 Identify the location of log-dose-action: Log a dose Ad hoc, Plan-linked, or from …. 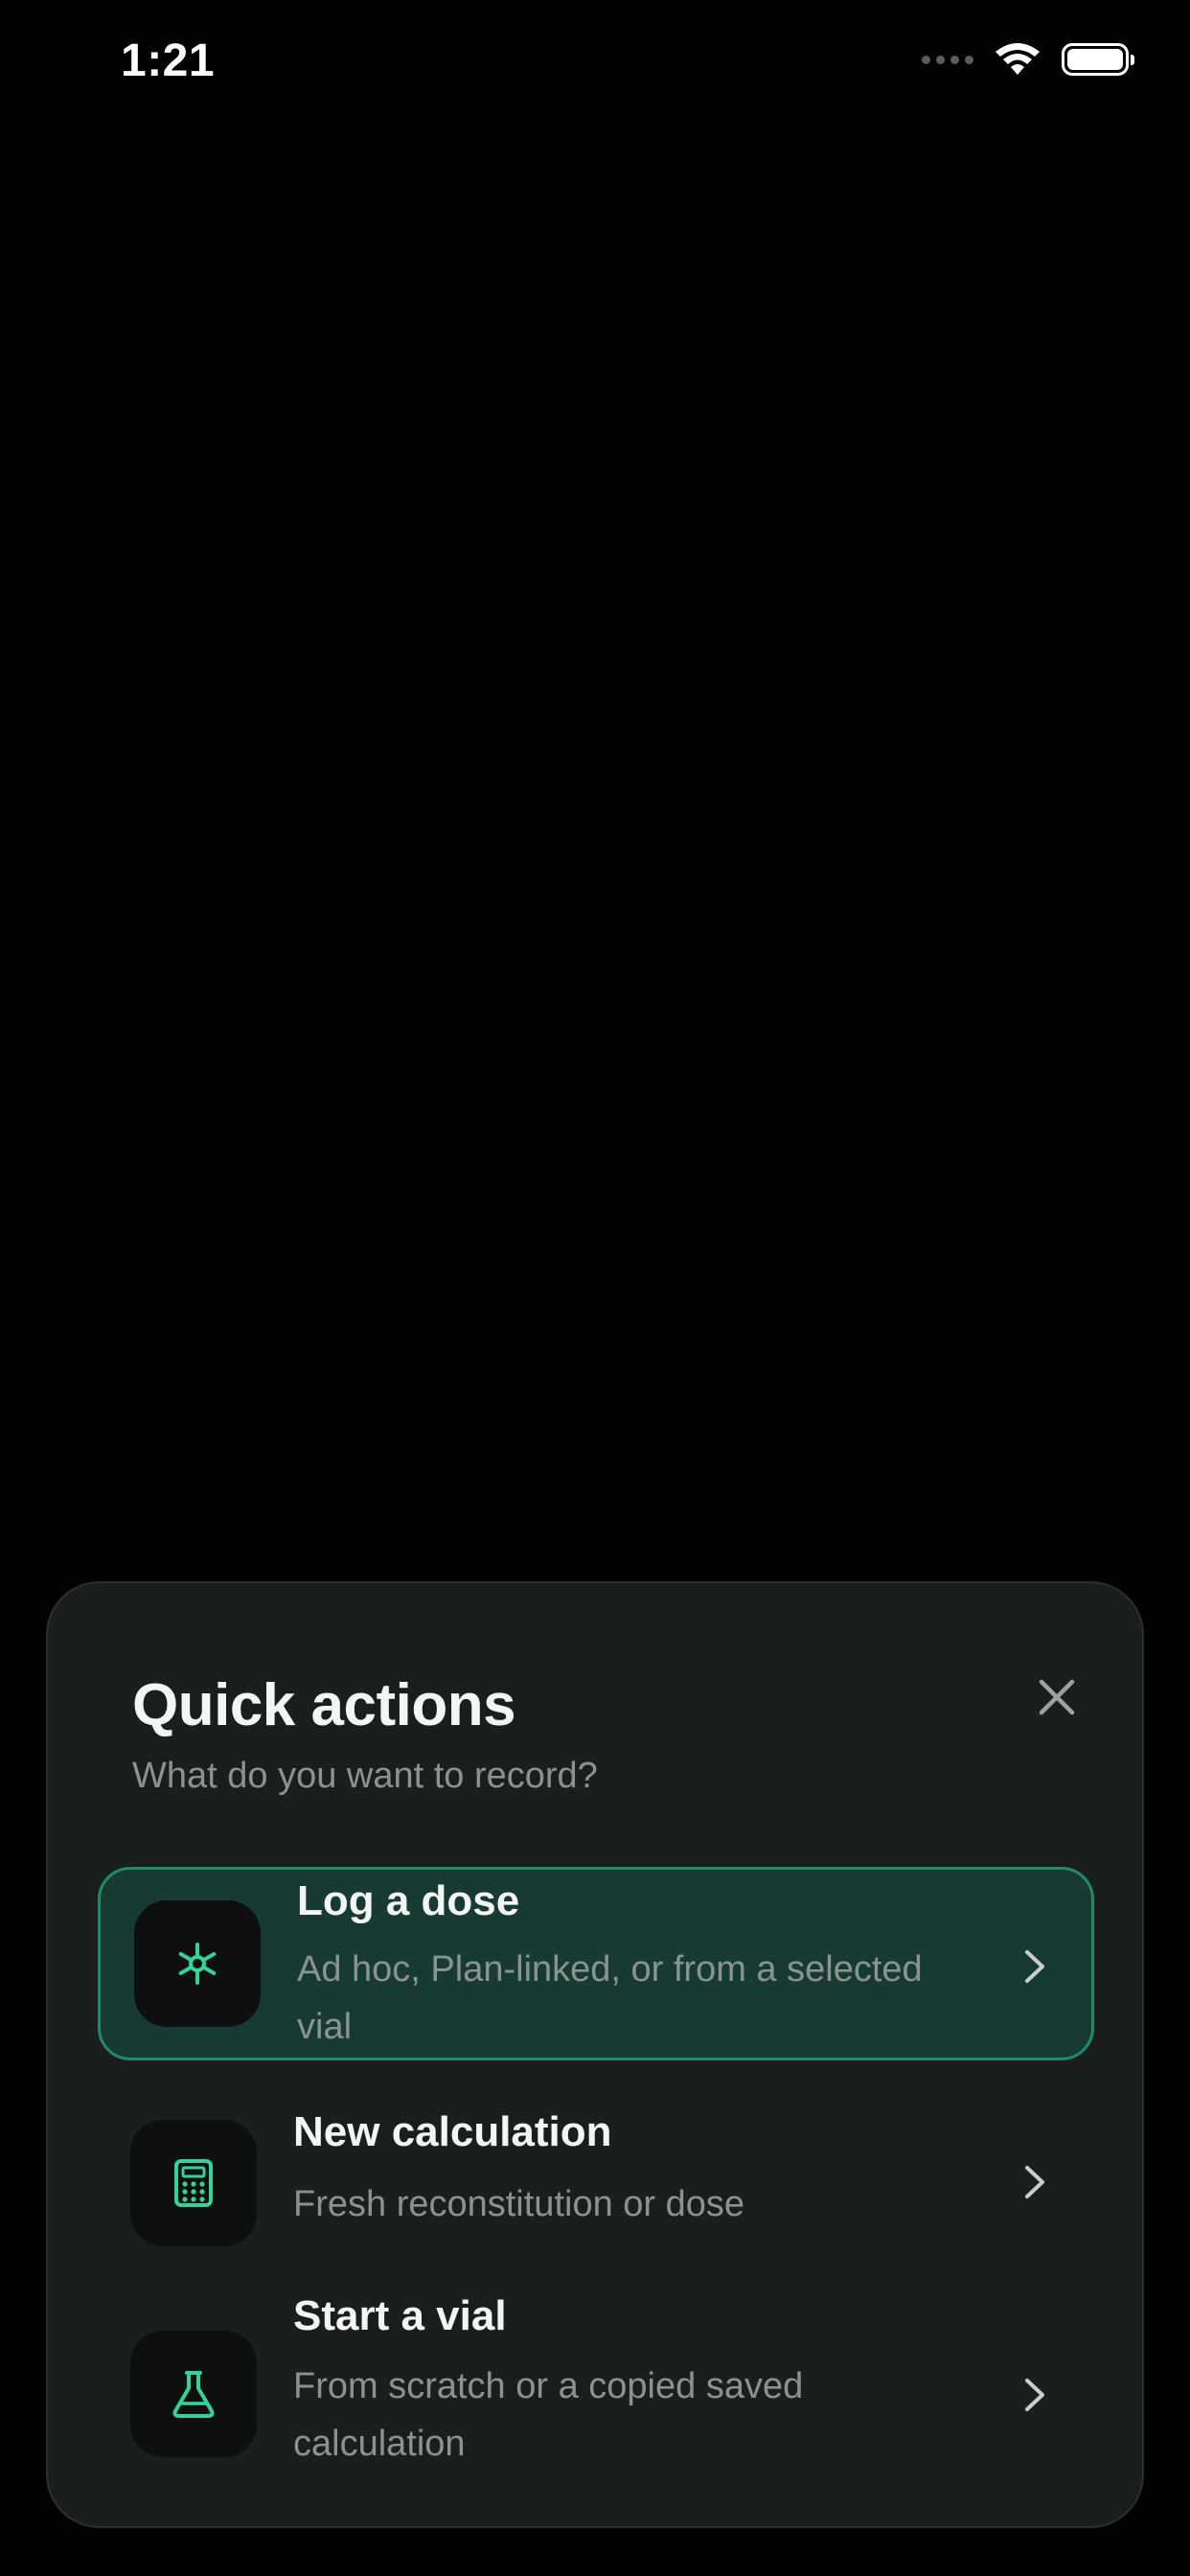
(596, 1963).